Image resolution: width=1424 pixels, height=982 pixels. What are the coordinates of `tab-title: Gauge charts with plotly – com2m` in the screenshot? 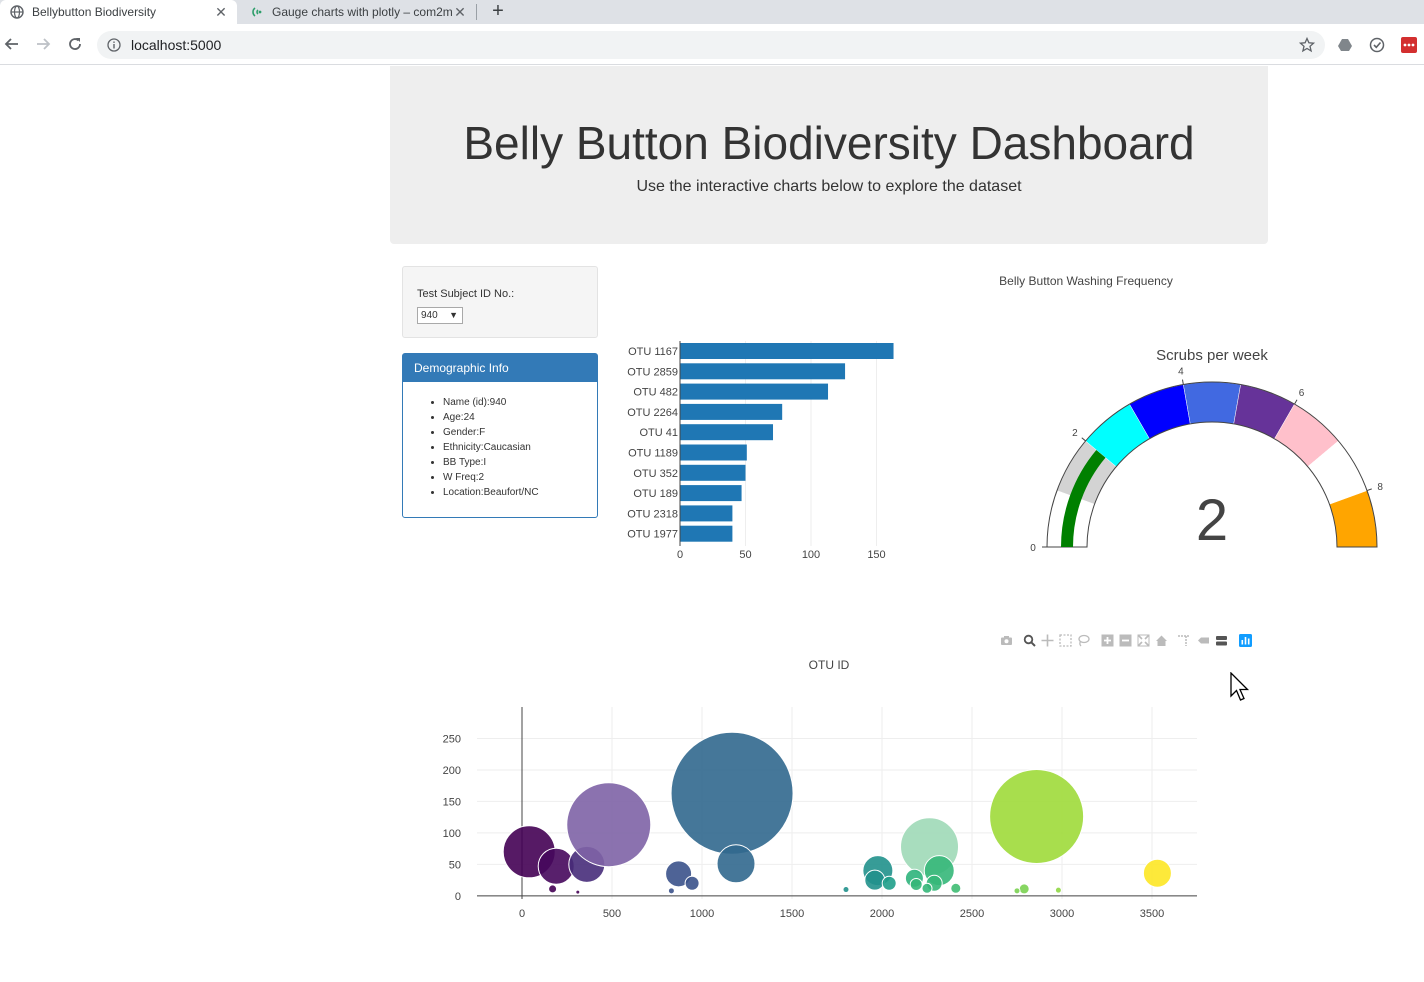 It's located at (362, 12).